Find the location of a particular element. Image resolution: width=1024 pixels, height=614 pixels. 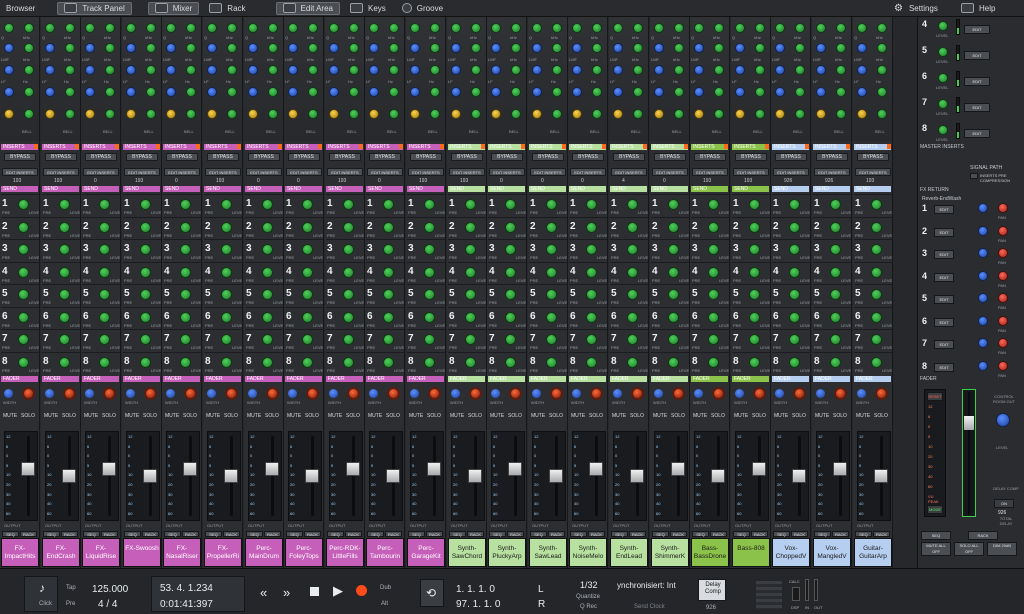

mixer-button: Mixer is located at coordinates (173, 8).